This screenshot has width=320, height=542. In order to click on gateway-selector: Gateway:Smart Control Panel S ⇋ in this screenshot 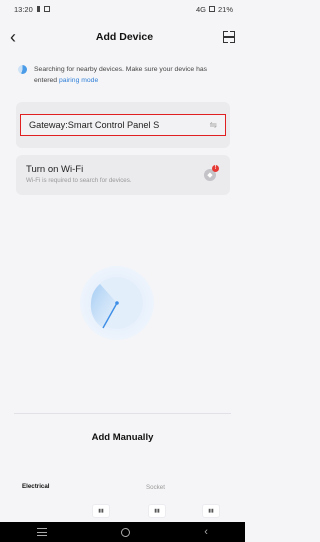, I will do `click(123, 125)`.